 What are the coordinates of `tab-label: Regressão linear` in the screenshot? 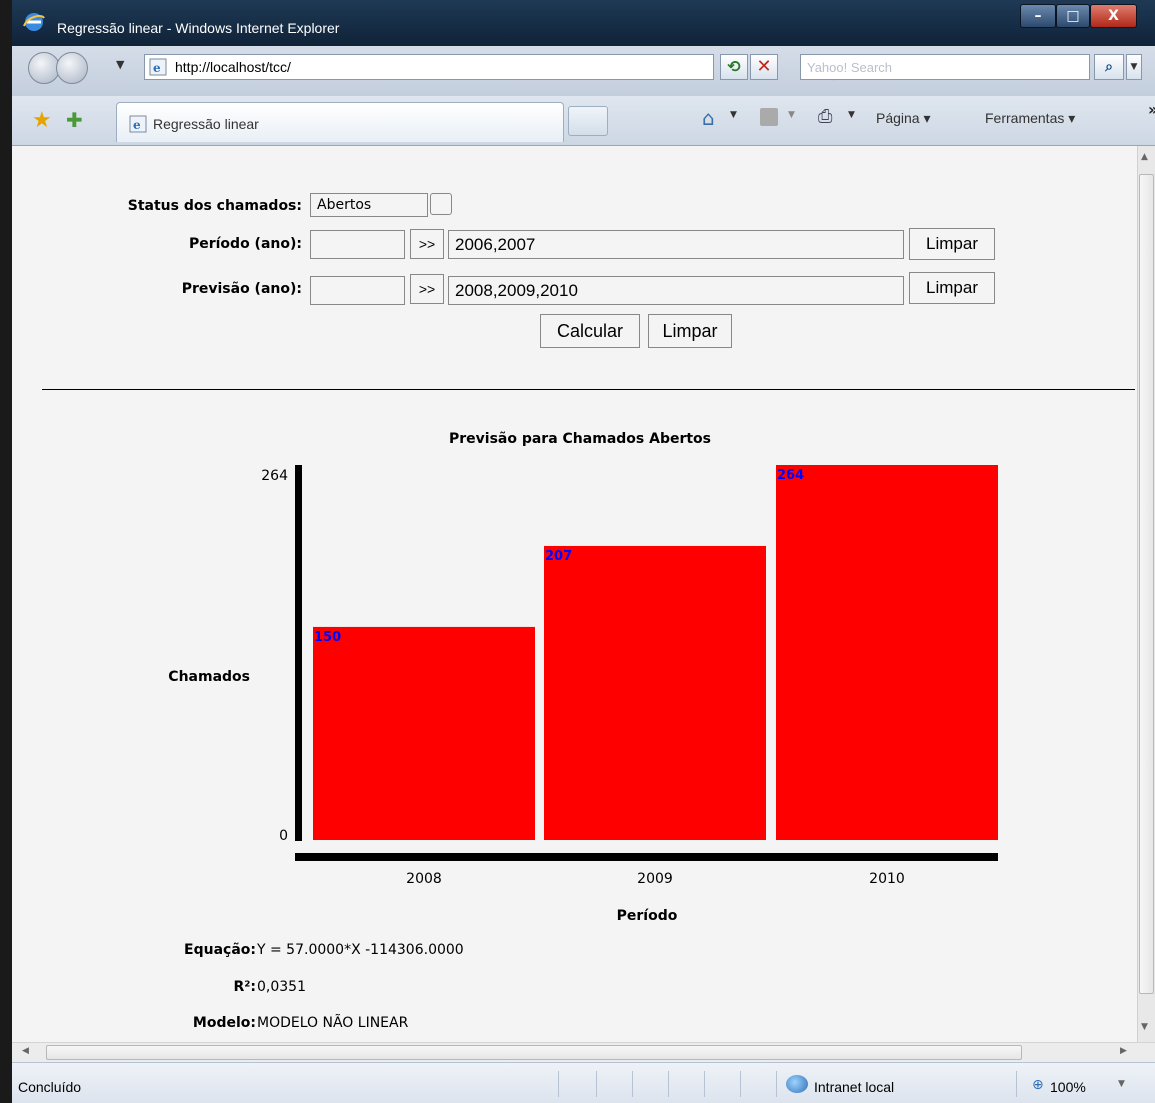 It's located at (206, 124).